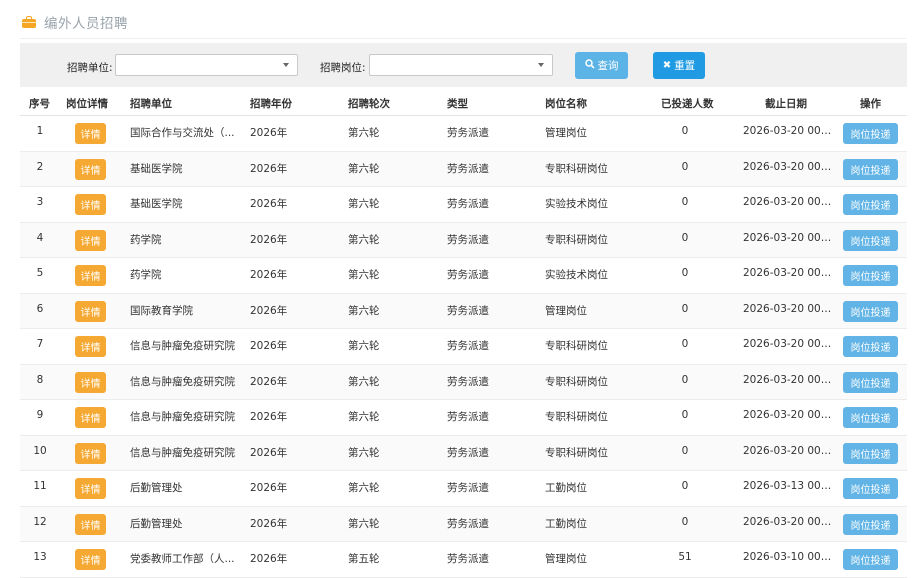  Describe the element at coordinates (667, 65) in the screenshot. I see `close-icon: ✖` at that location.